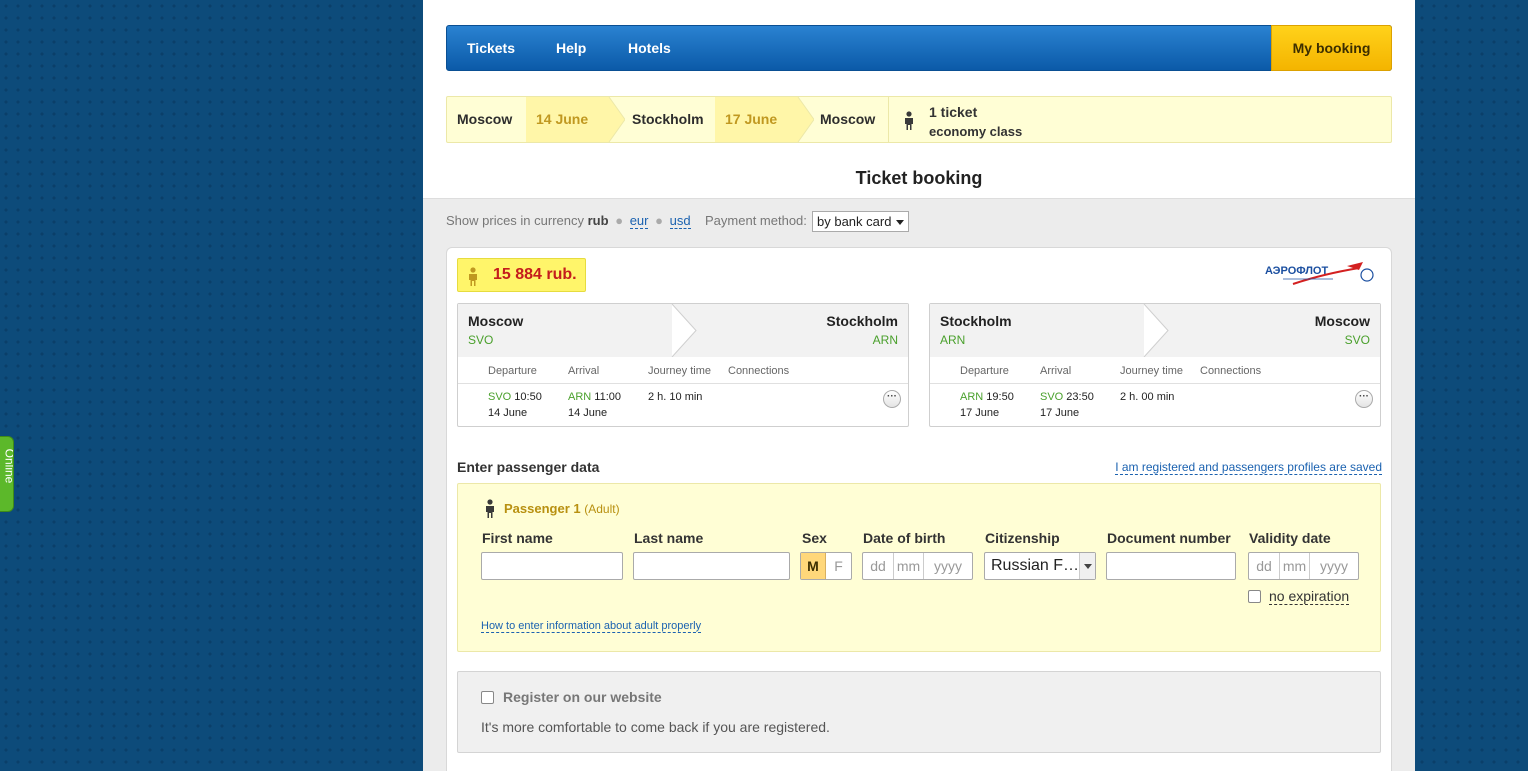 This screenshot has height=771, width=1528. I want to click on nav-hotels: Hotels, so click(649, 48).